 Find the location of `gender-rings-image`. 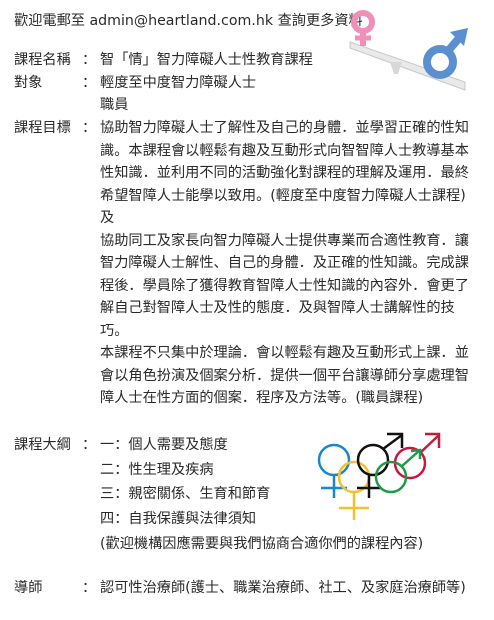

gender-rings-image is located at coordinates (379, 476).